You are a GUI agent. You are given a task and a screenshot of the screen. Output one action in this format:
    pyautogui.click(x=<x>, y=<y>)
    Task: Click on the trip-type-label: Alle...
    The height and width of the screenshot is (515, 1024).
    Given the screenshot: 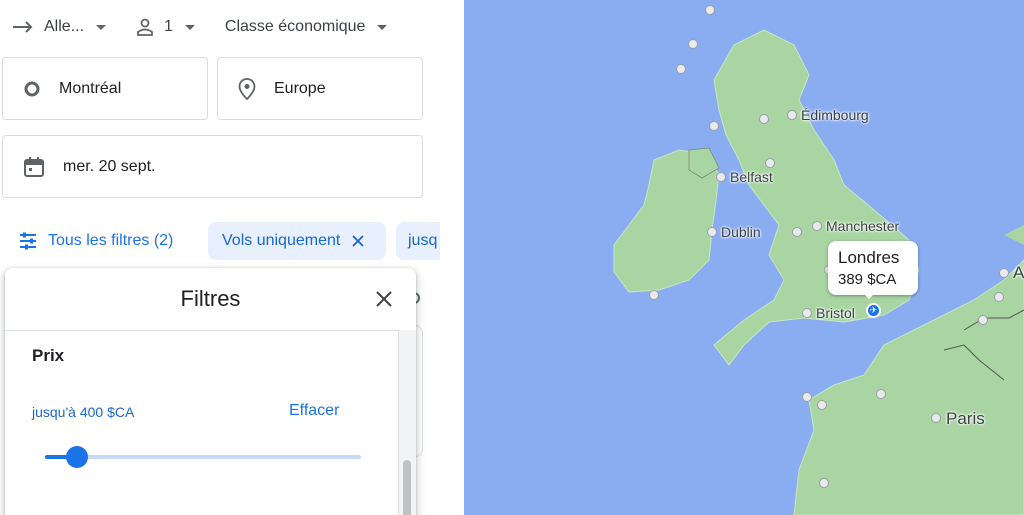 What is the action you would take?
    pyautogui.click(x=64, y=26)
    